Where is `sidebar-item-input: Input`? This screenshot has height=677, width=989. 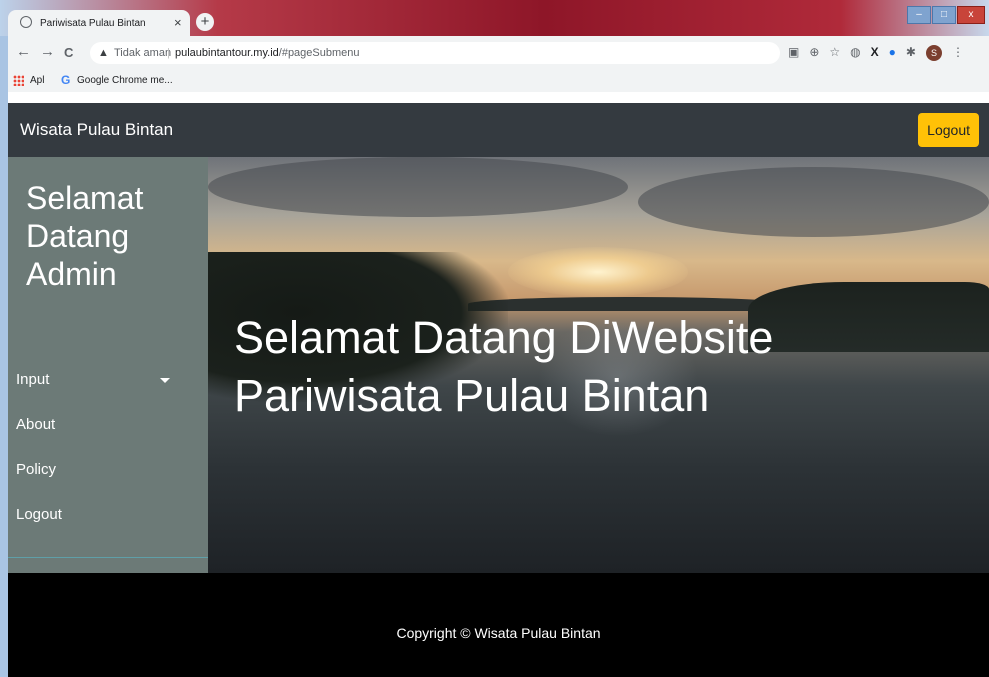 sidebar-item-input: Input is located at coordinates (32, 379).